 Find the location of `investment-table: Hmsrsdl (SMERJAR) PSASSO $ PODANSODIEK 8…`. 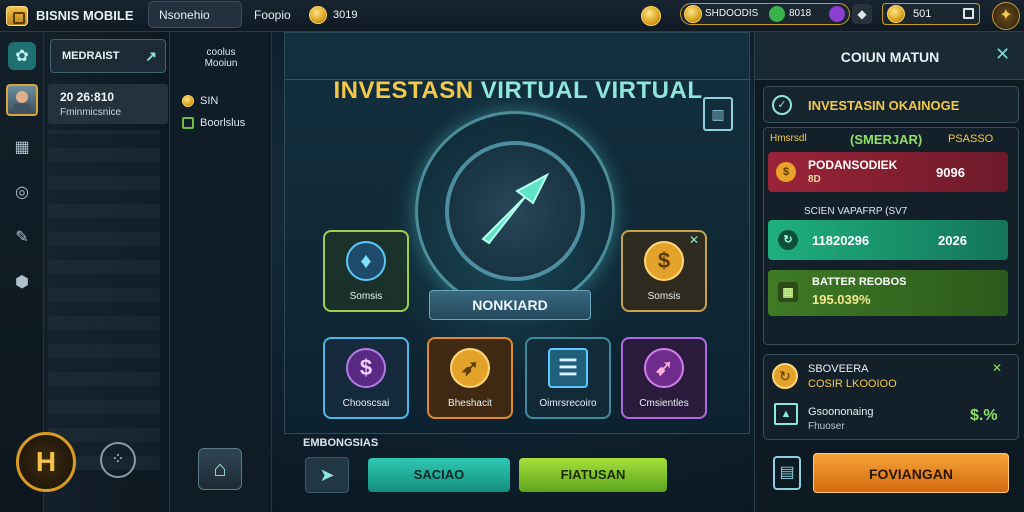

investment-table: Hmsrsdl (SMERJAR) PSASSO $ PODANSODIEK 8… is located at coordinates (891, 236).